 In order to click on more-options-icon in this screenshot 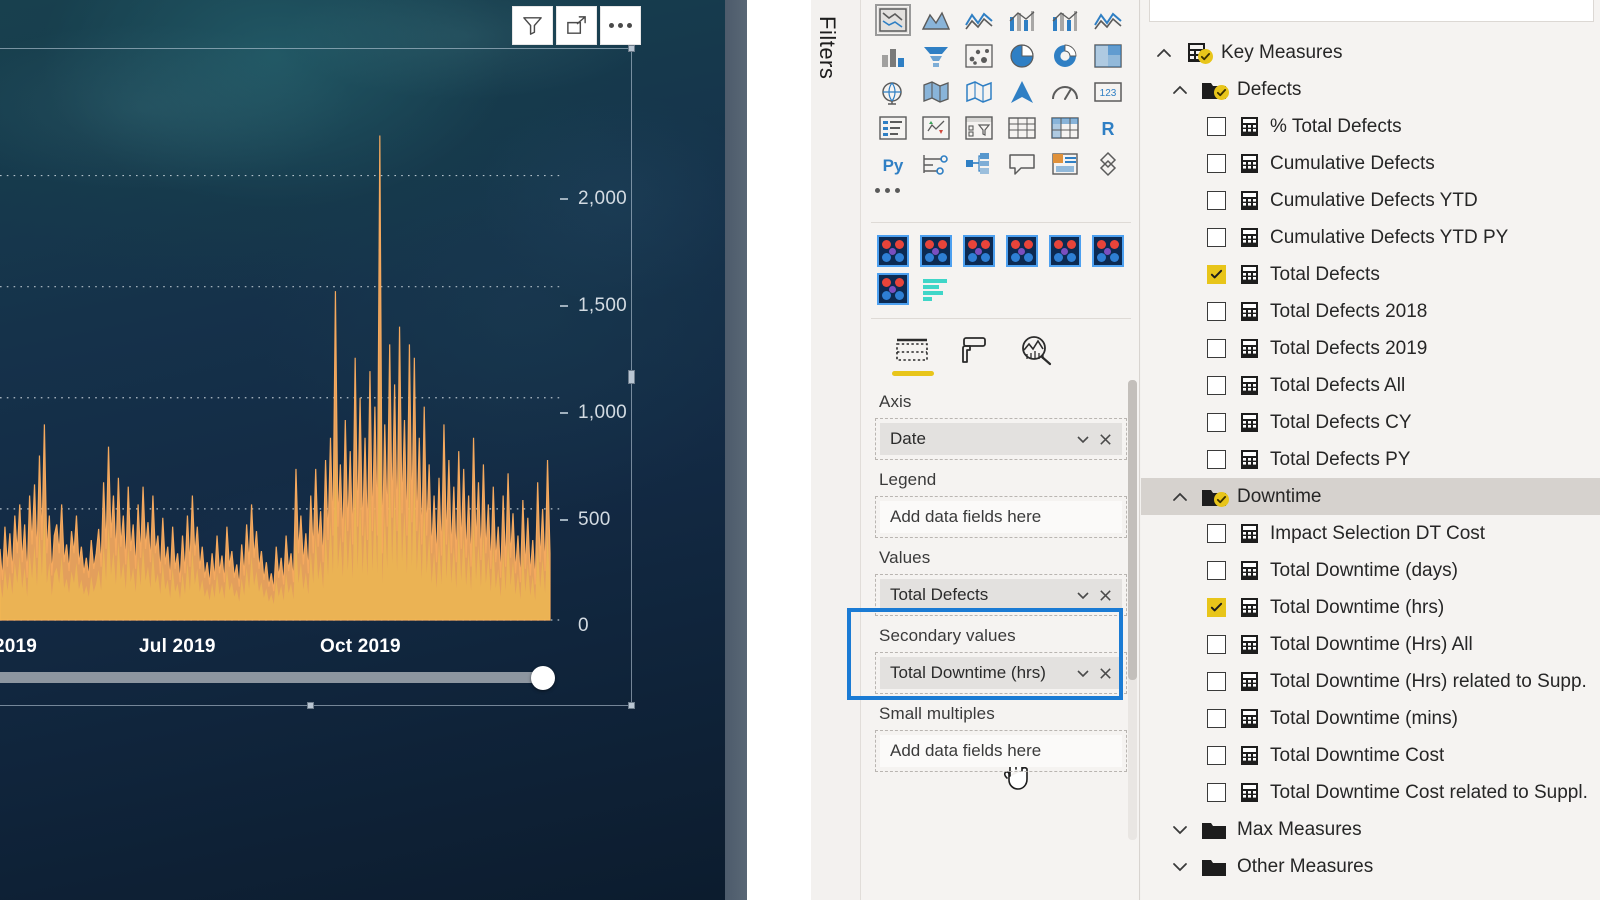, I will do `click(620, 25)`.